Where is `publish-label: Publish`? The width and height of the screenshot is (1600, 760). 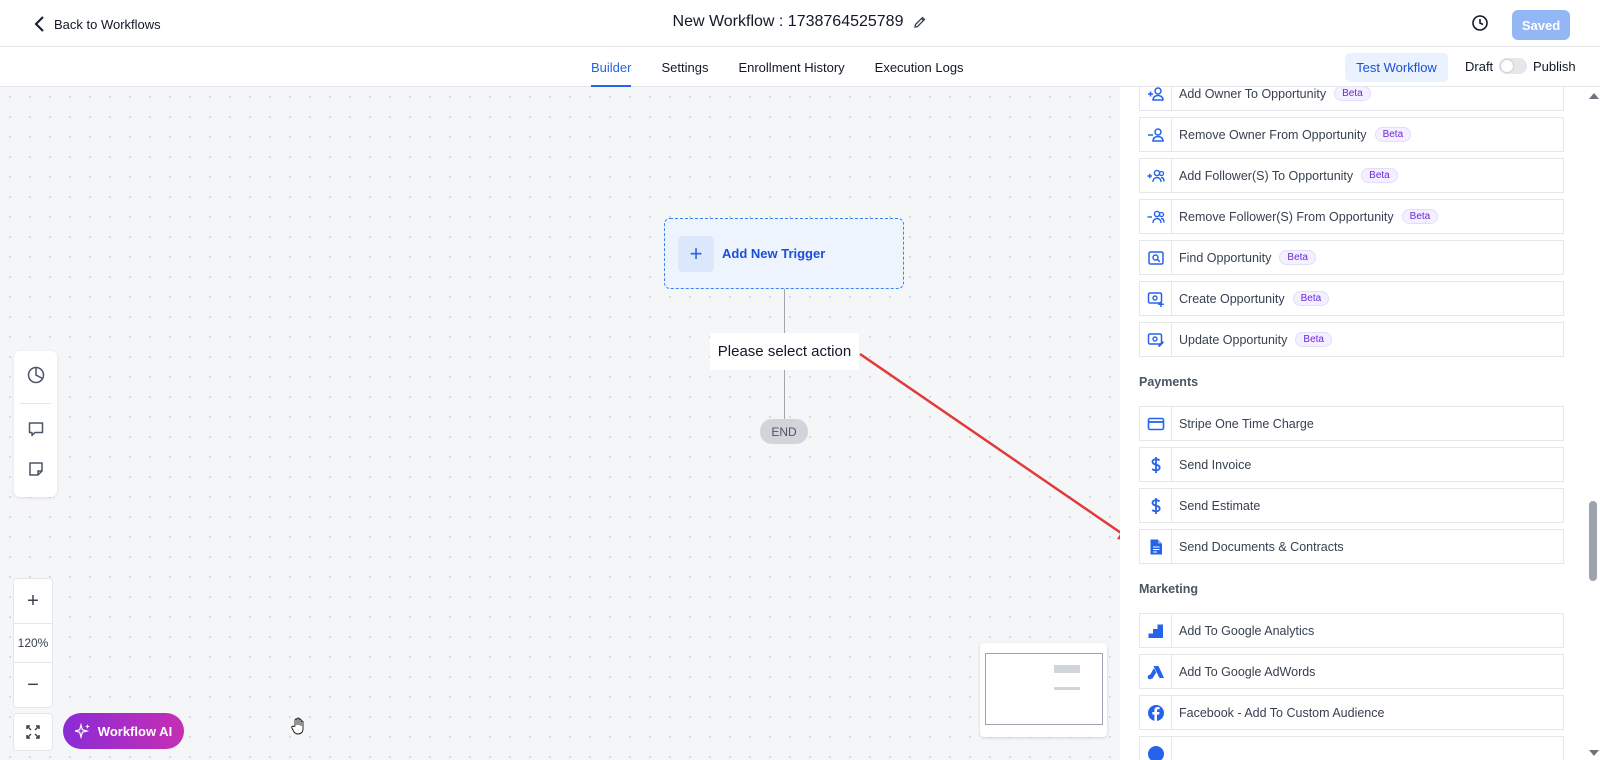
publish-label: Publish is located at coordinates (1554, 66).